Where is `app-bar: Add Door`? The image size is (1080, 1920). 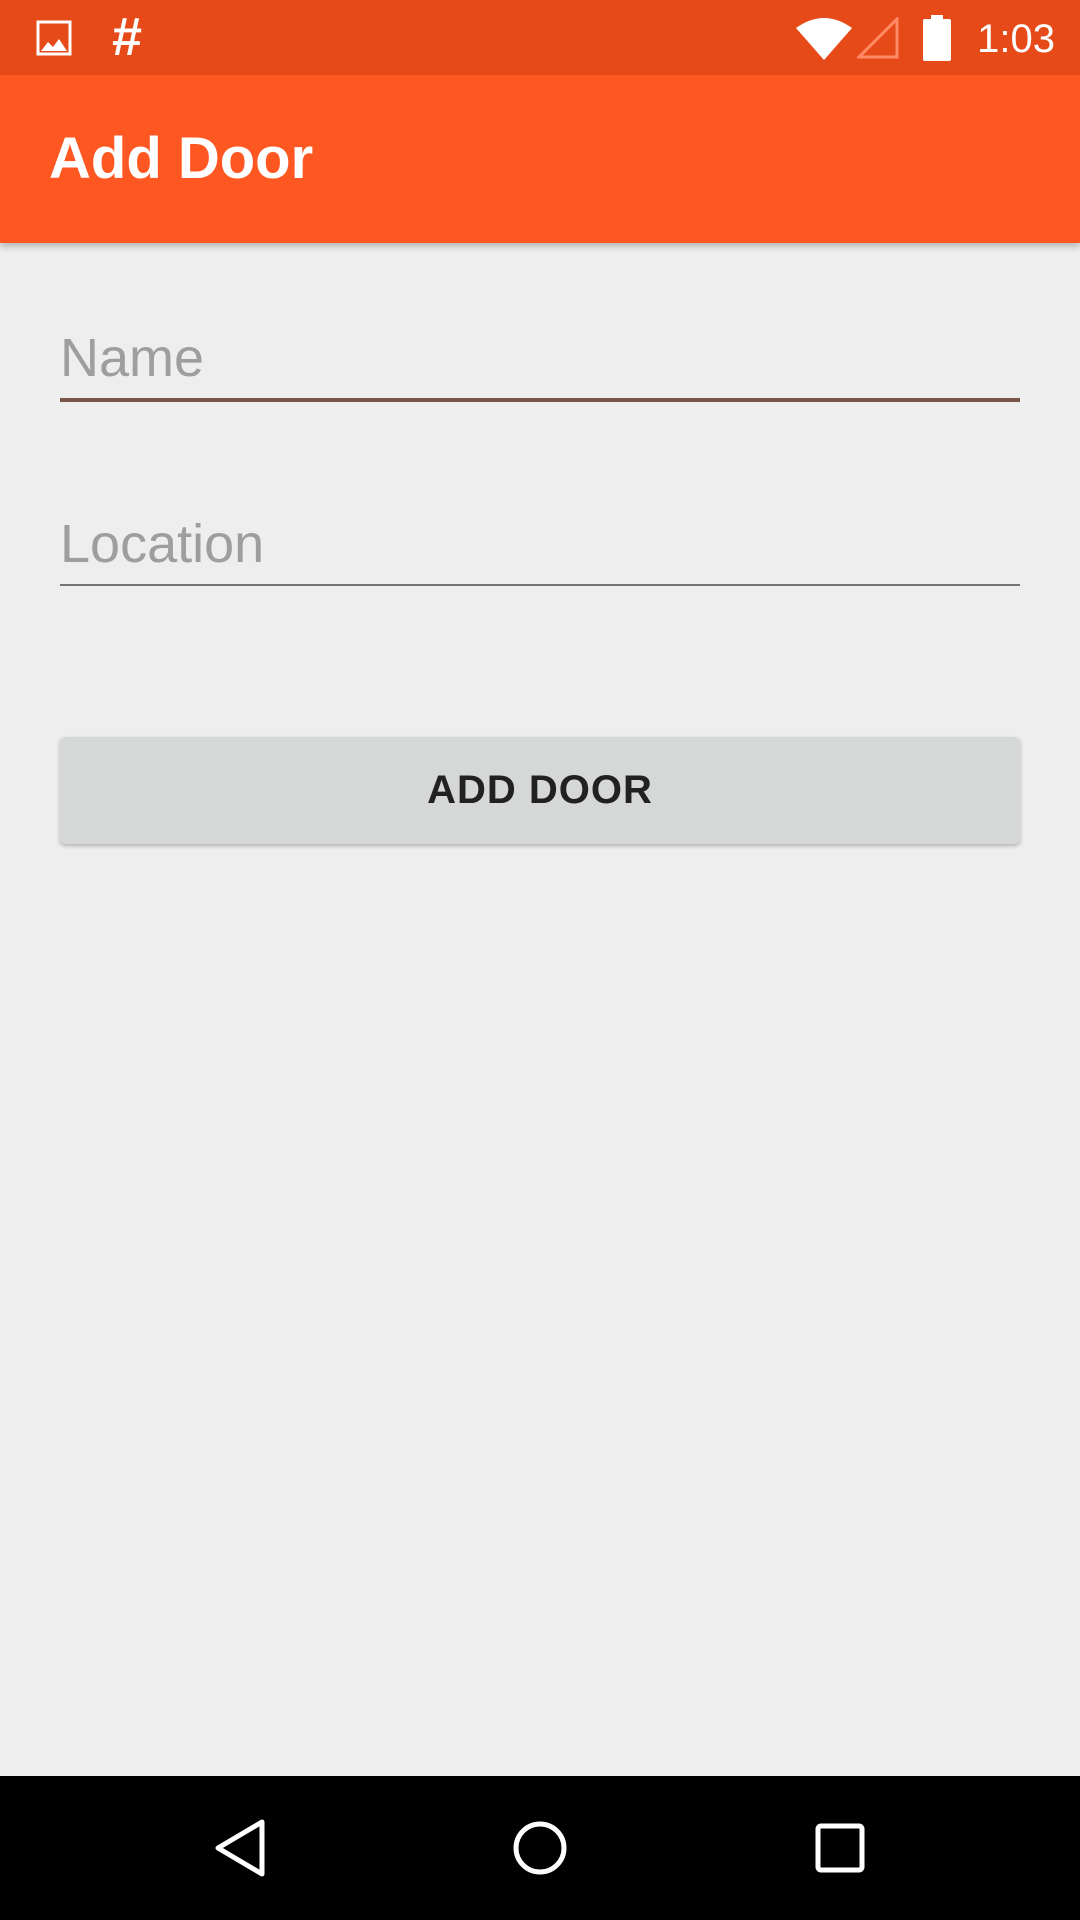
app-bar: Add Door is located at coordinates (540, 159).